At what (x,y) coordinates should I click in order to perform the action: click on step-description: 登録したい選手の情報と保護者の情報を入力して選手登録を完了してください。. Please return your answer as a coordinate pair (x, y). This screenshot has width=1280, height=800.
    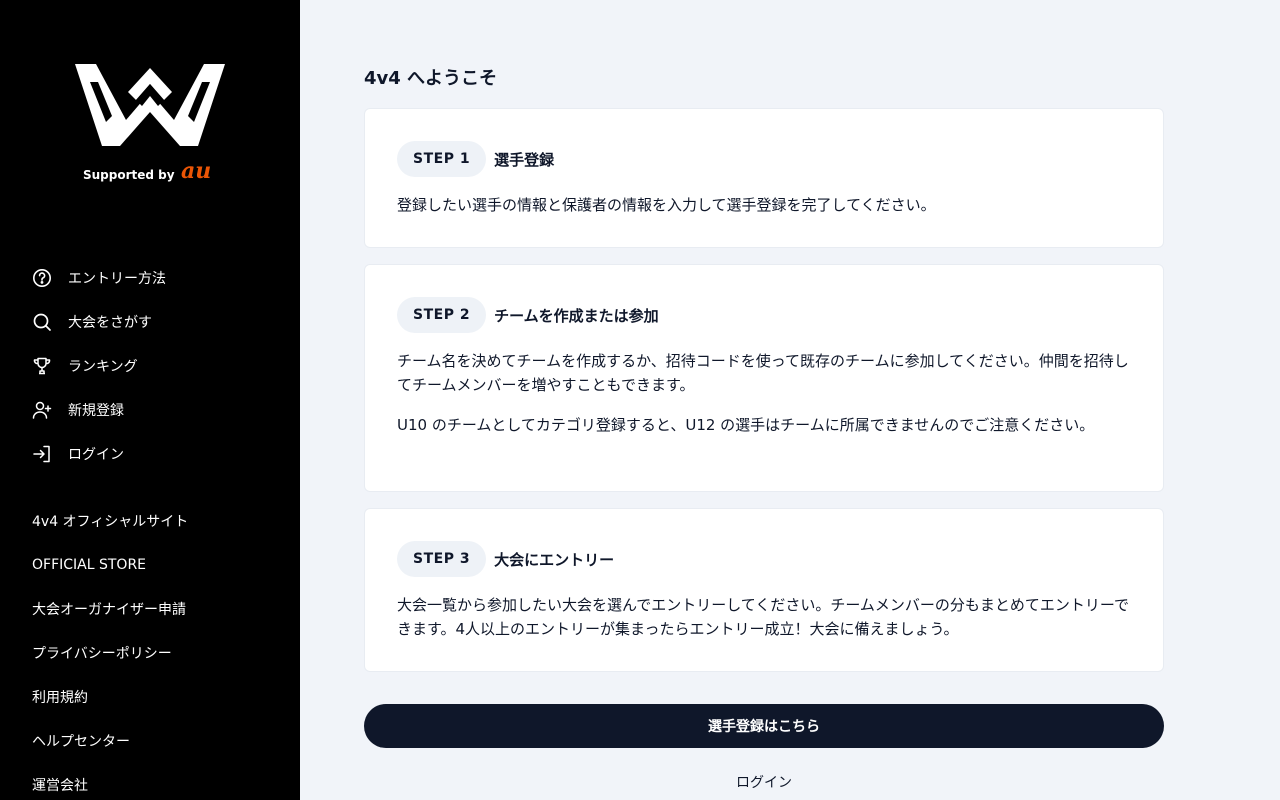
    Looking at the image, I should click on (666, 205).